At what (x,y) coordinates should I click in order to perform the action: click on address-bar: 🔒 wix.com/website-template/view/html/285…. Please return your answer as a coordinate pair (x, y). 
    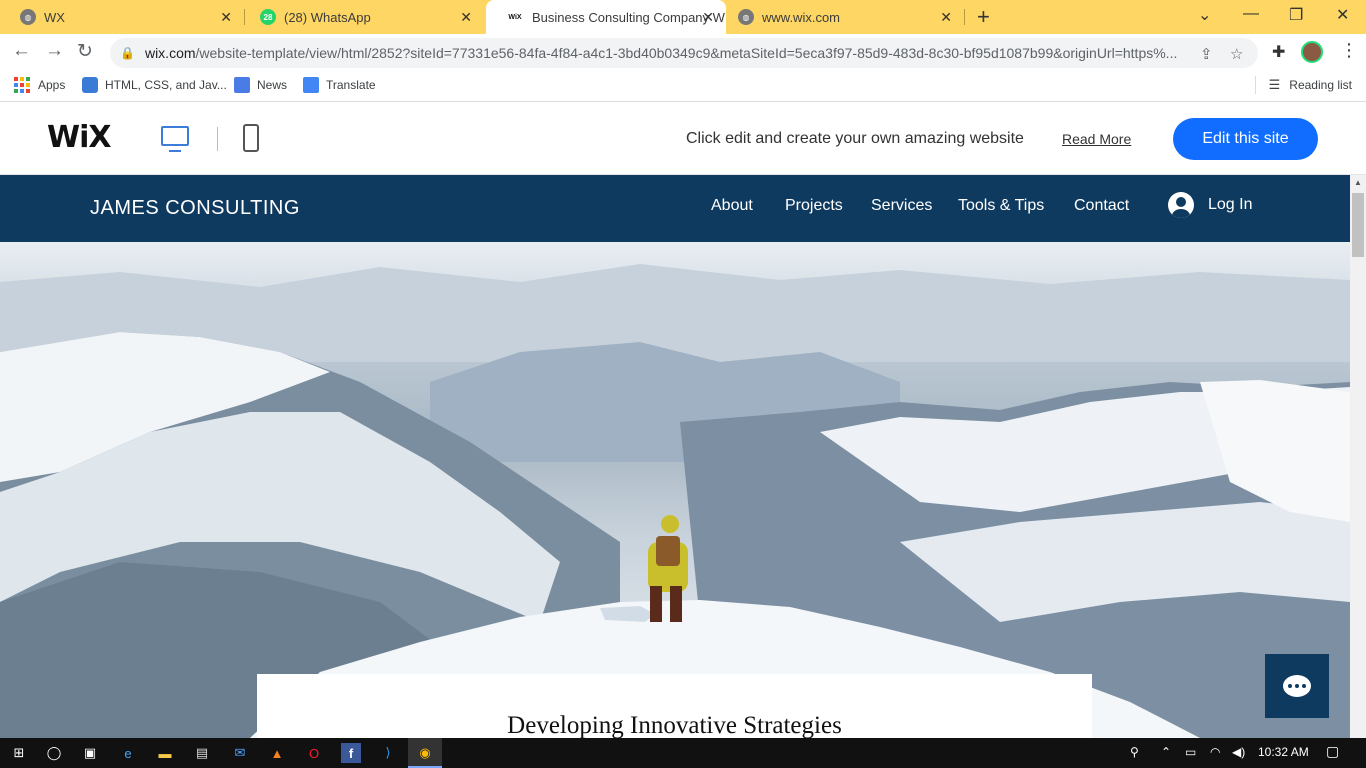
    Looking at the image, I should click on (684, 53).